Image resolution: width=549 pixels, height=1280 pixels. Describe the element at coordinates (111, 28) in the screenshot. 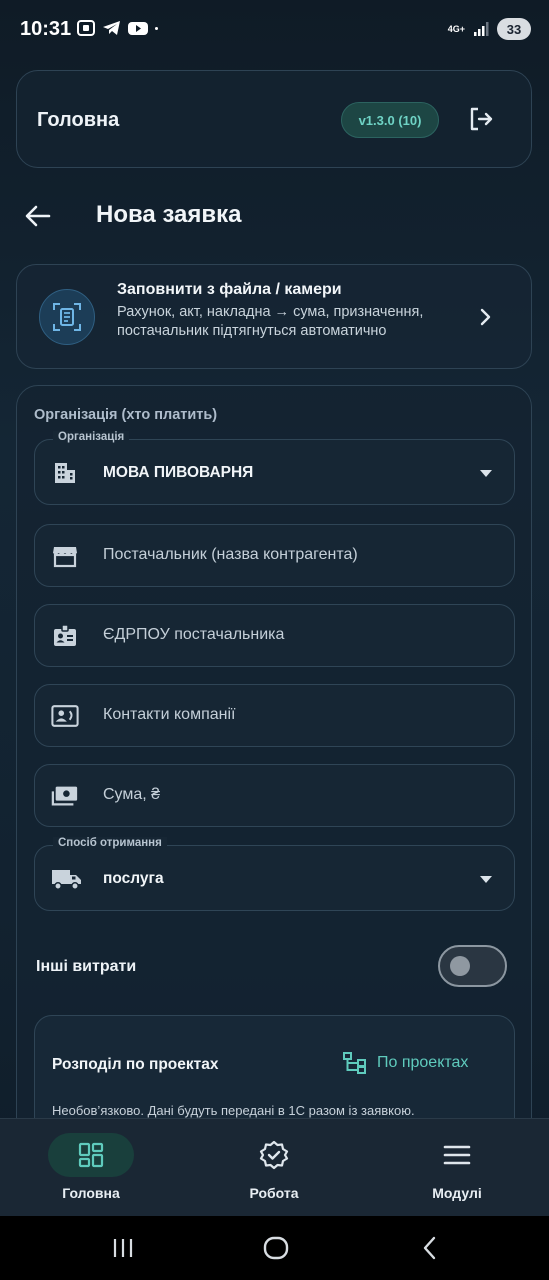

I see `telegram-icon` at that location.